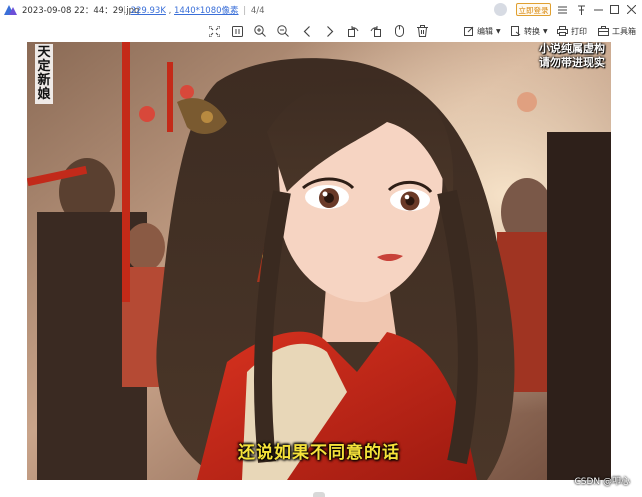  What do you see at coordinates (321, 31) in the screenshot?
I see `toolbar: 编辑 ▼ 转换 ▼ 打印 工具箱` at bounding box center [321, 31].